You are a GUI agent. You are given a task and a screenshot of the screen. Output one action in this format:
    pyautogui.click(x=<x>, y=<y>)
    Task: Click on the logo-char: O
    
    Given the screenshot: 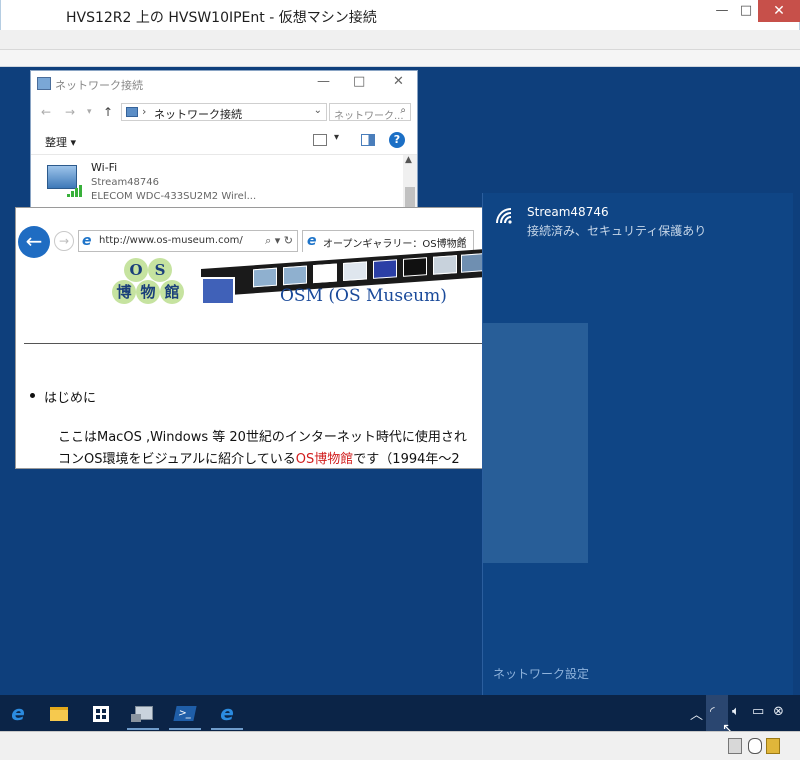 What is the action you would take?
    pyautogui.click(x=136, y=270)
    